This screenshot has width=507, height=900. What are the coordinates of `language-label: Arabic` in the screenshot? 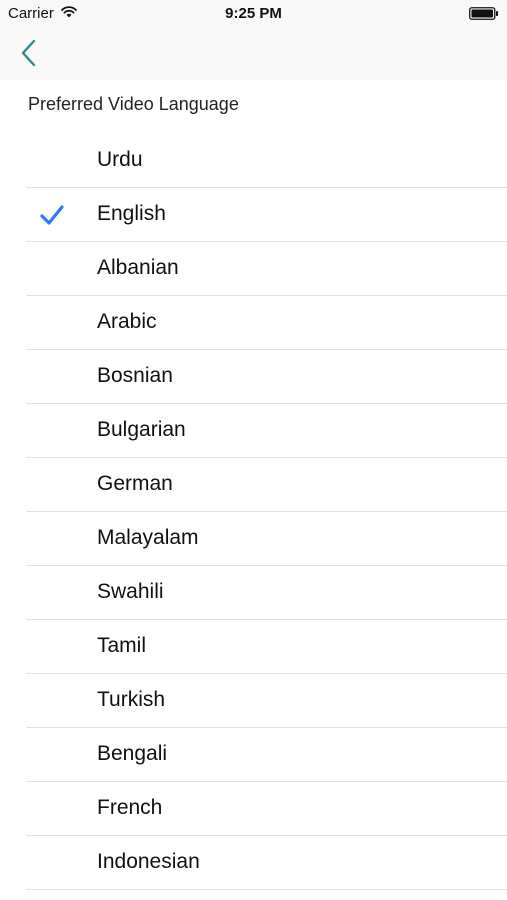 It's located at (127, 321).